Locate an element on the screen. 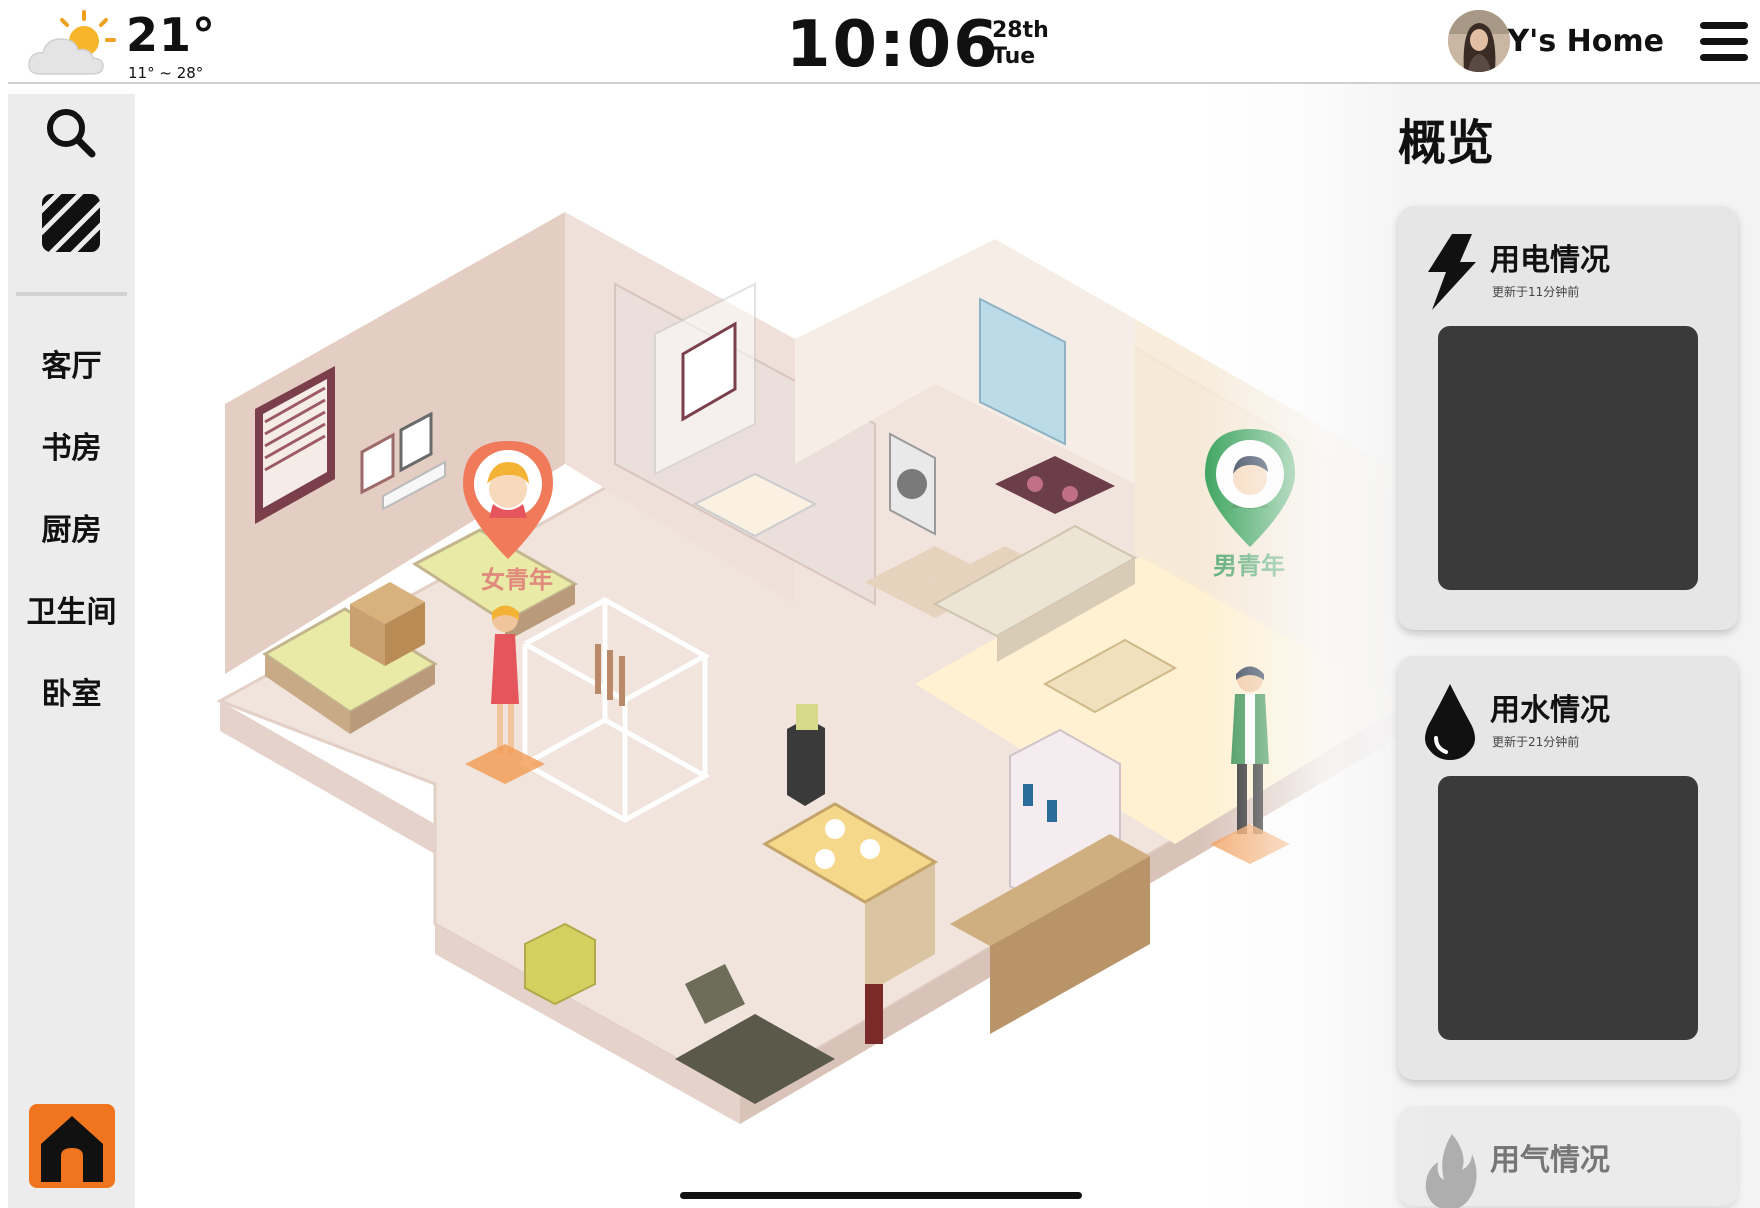  partly-cloudy-icon is located at coordinates (72, 42).